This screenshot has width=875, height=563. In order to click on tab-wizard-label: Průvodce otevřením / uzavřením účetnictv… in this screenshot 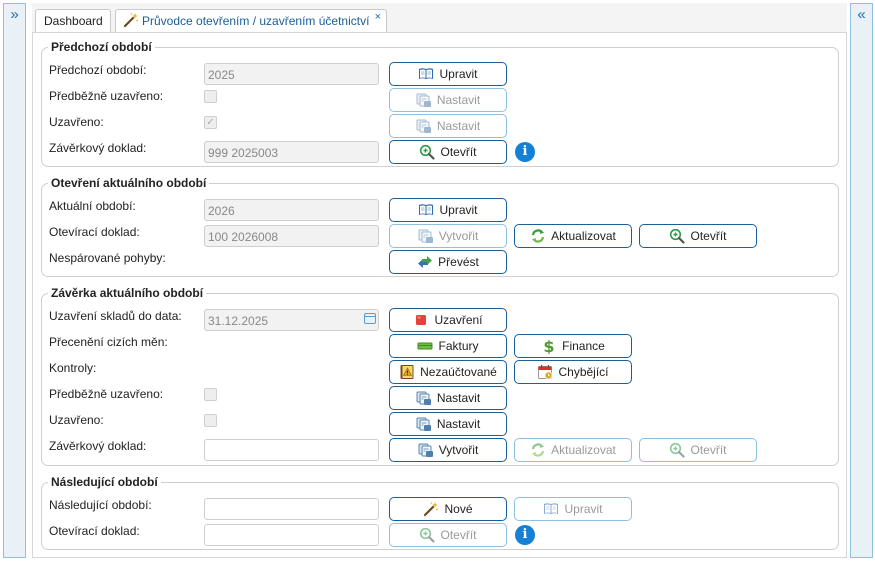, I will do `click(256, 21)`.